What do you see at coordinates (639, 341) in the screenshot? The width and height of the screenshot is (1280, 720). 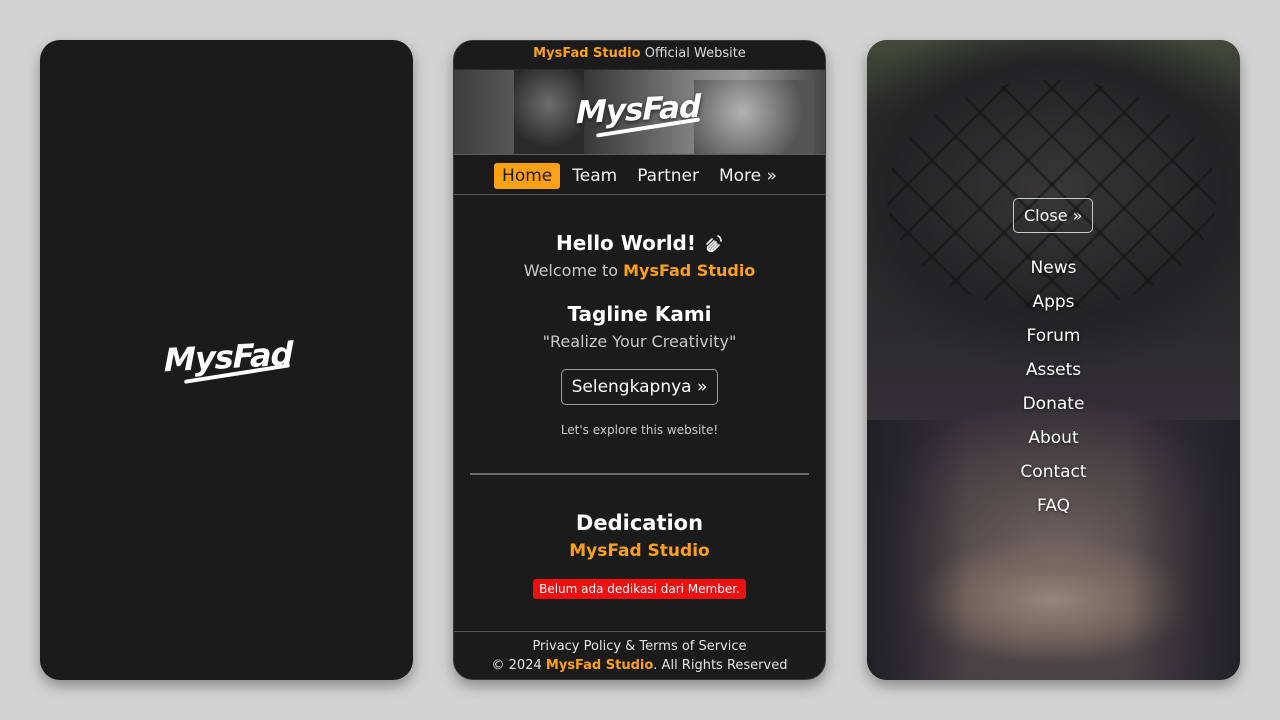 I see `tagline-text: "Realize Your Creativity"` at bounding box center [639, 341].